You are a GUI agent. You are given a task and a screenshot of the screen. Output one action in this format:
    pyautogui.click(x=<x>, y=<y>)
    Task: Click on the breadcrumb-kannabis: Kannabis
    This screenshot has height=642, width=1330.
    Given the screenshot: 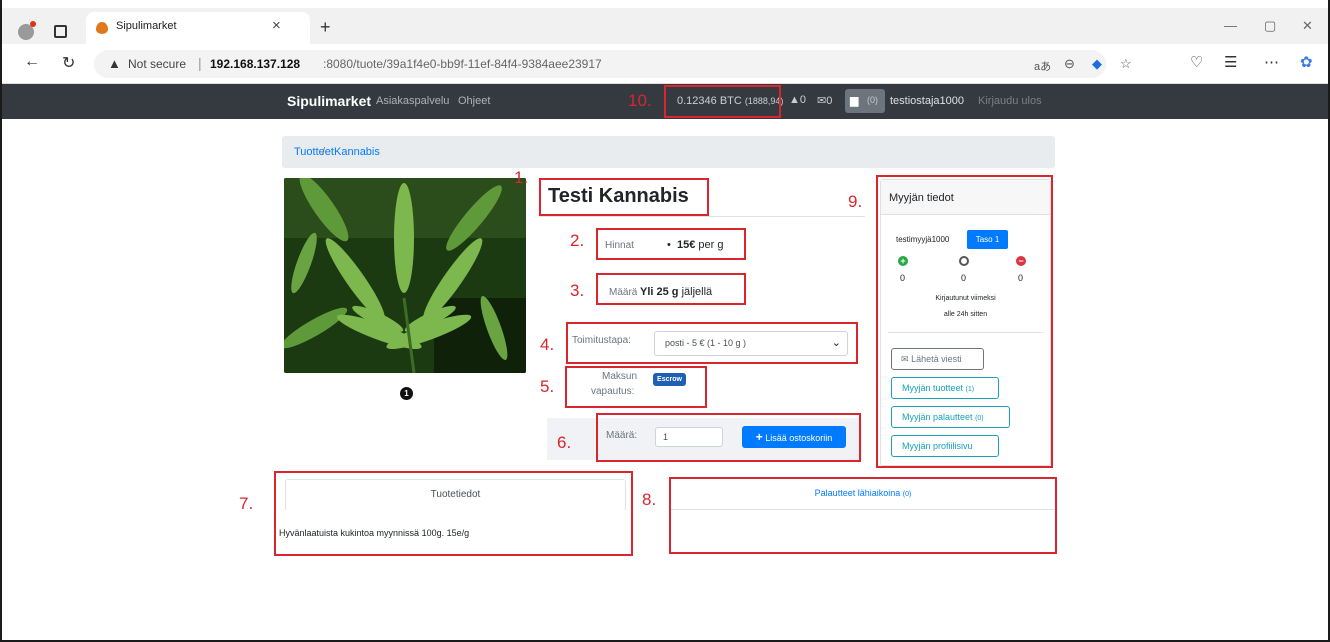 What is the action you would take?
    pyautogui.click(x=357, y=152)
    